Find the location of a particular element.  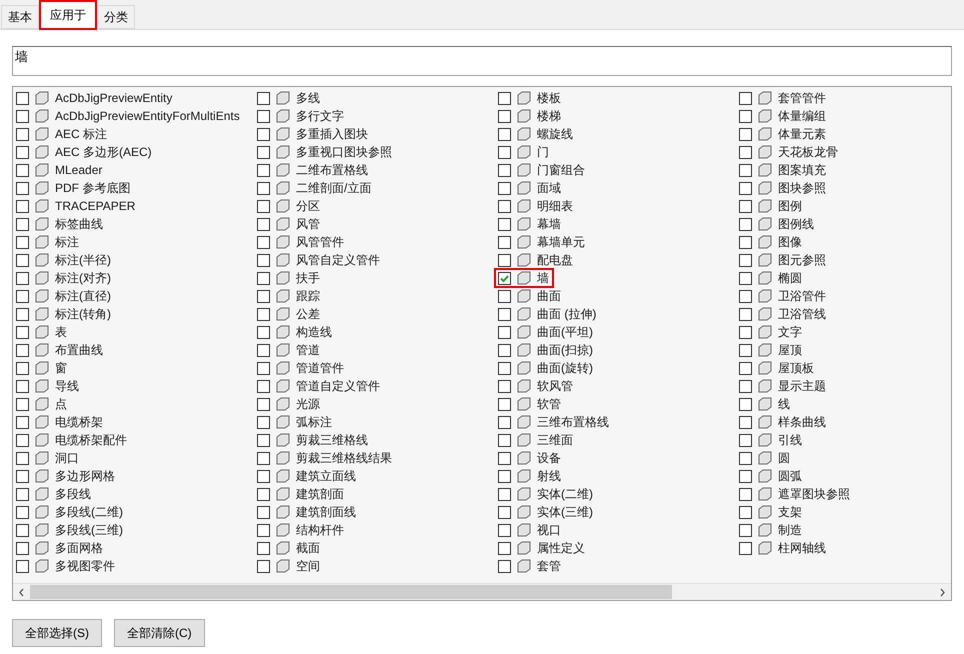

tab: 应用于 is located at coordinates (68, 15).